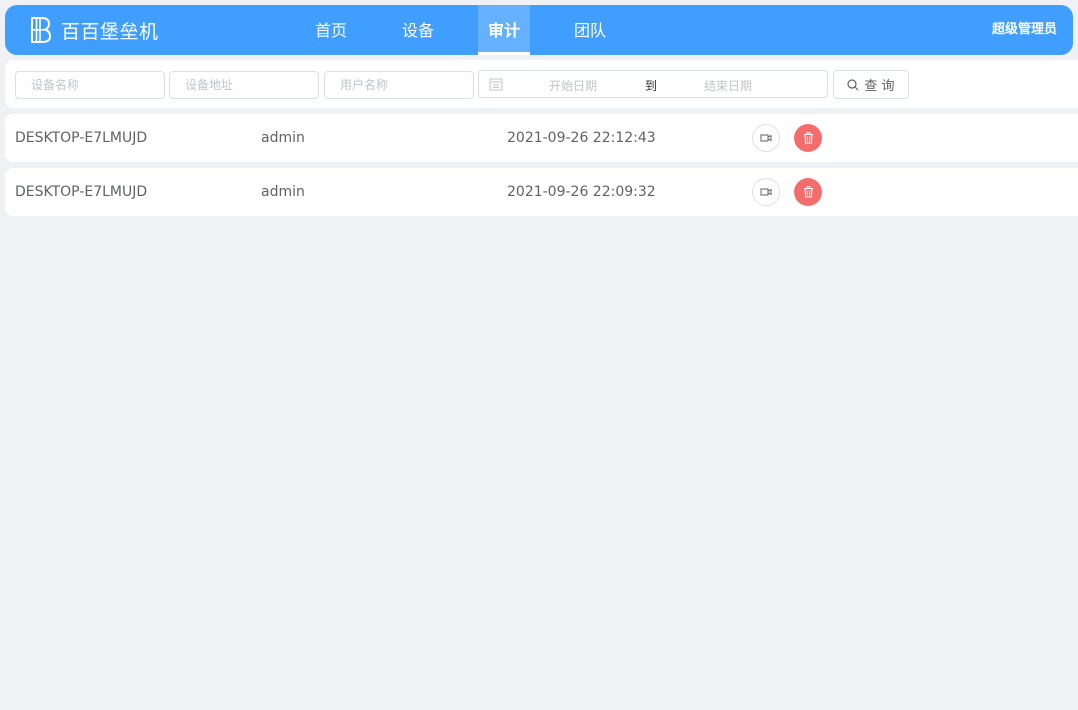 The height and width of the screenshot is (710, 1078). I want to click on filter-bar: 开始日期 到 结束日期 查 询, so click(541, 84).